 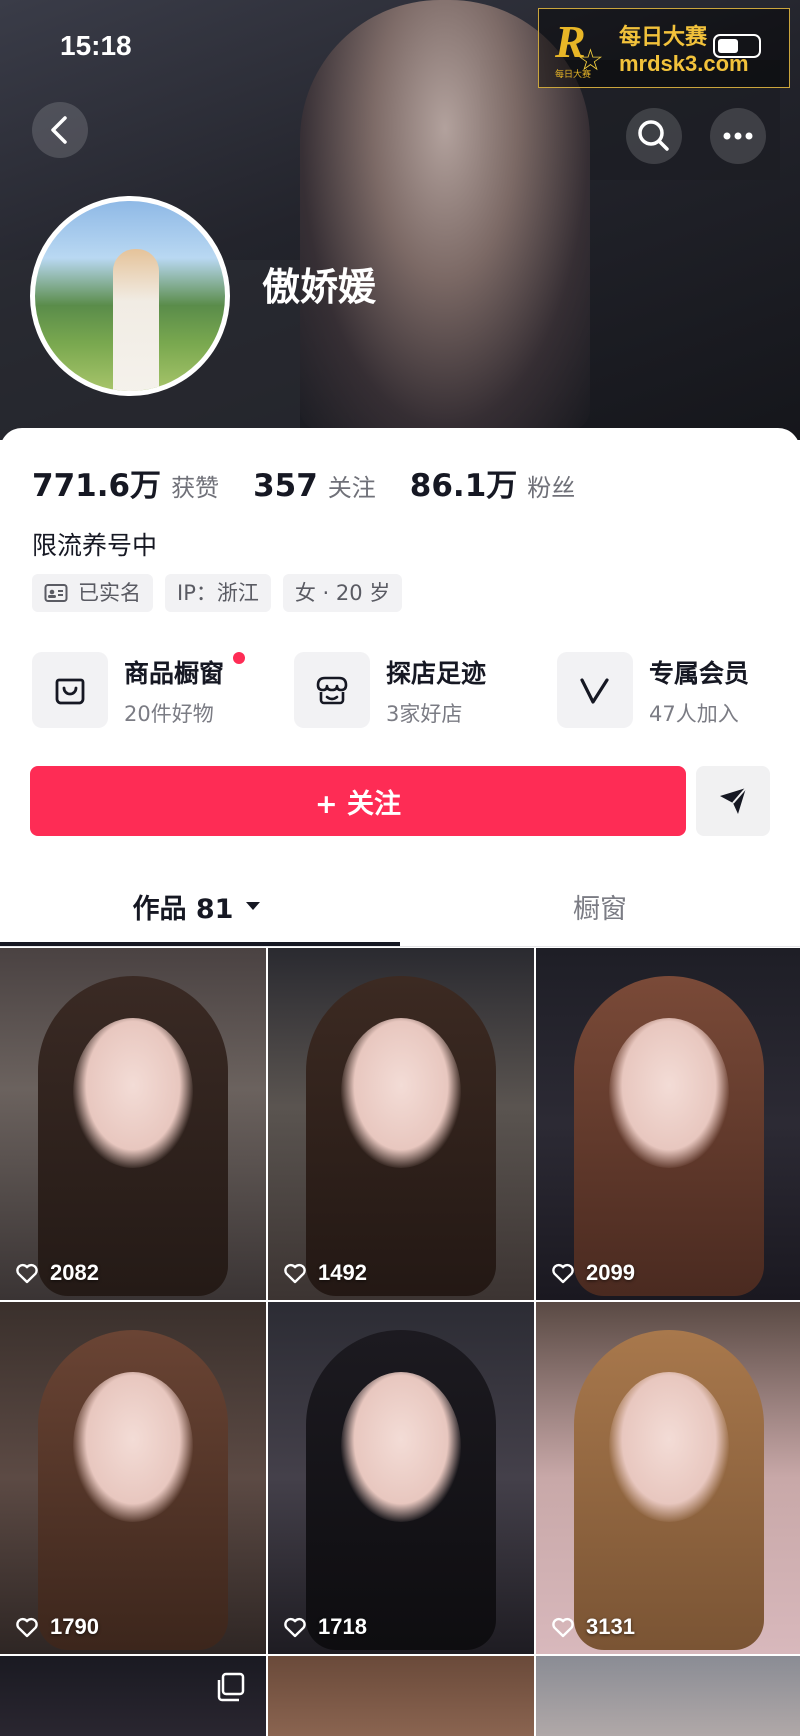 I want to click on video-thumbnail: 2099, so click(x=668, y=1124).